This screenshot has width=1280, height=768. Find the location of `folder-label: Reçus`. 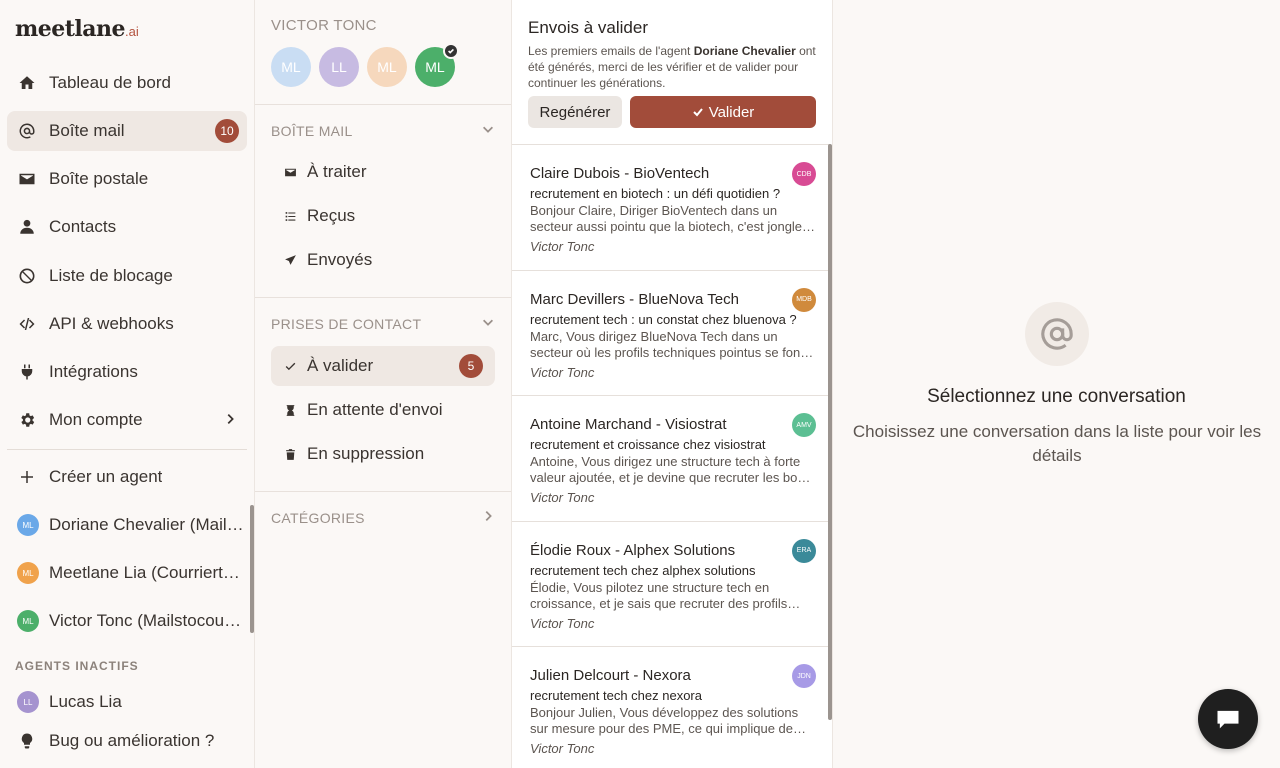

folder-label: Reçus is located at coordinates (331, 215).